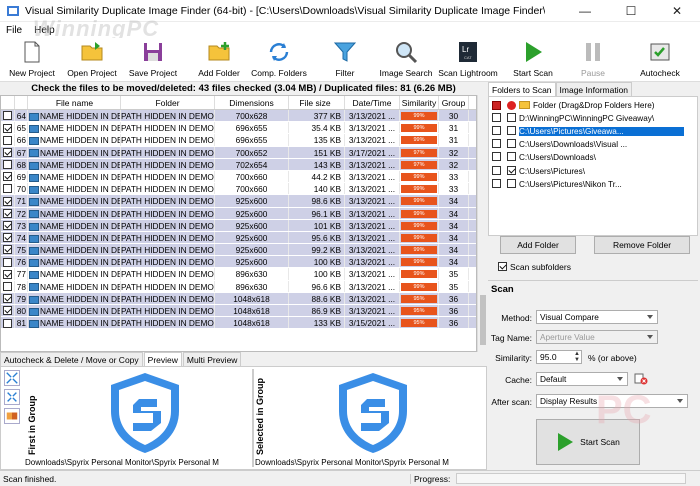 The image size is (700, 486). What do you see at coordinates (8, 102) in the screenshot?
I see `col-check` at bounding box center [8, 102].